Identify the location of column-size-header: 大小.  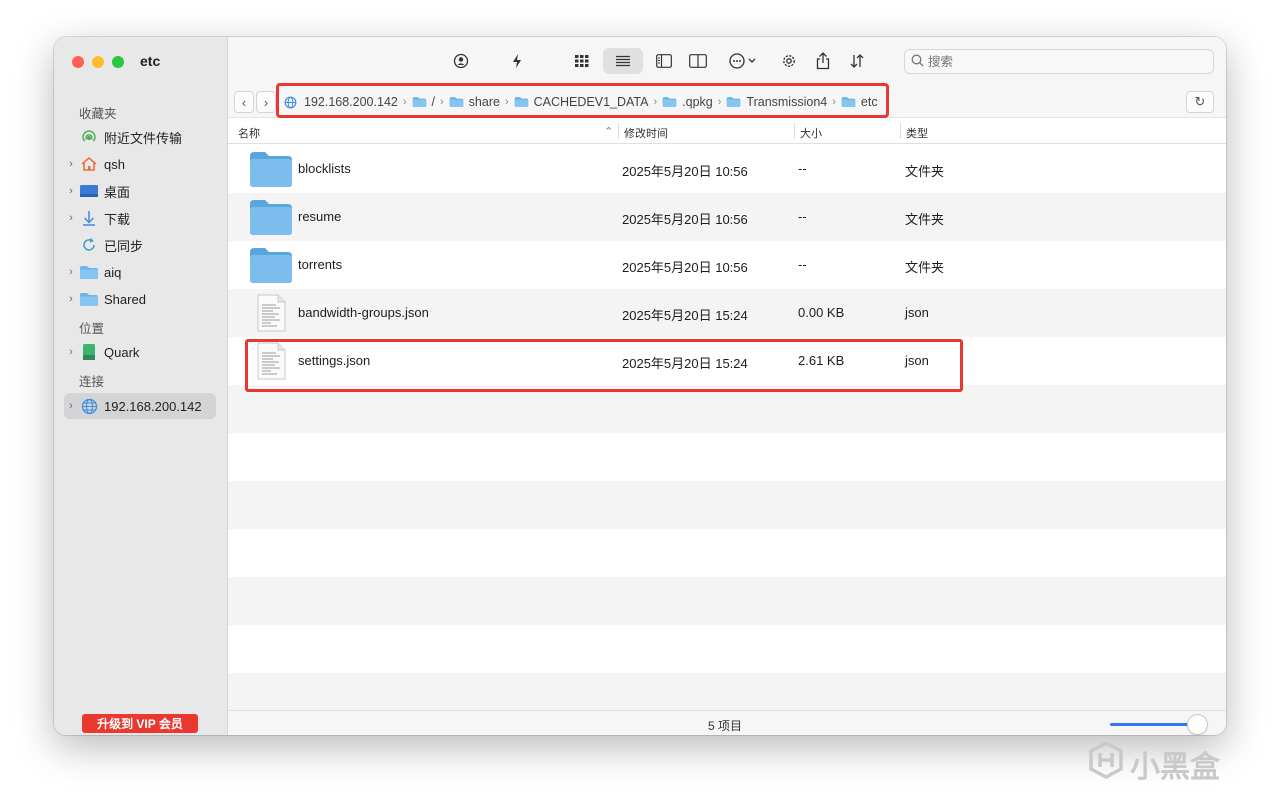
(811, 133).